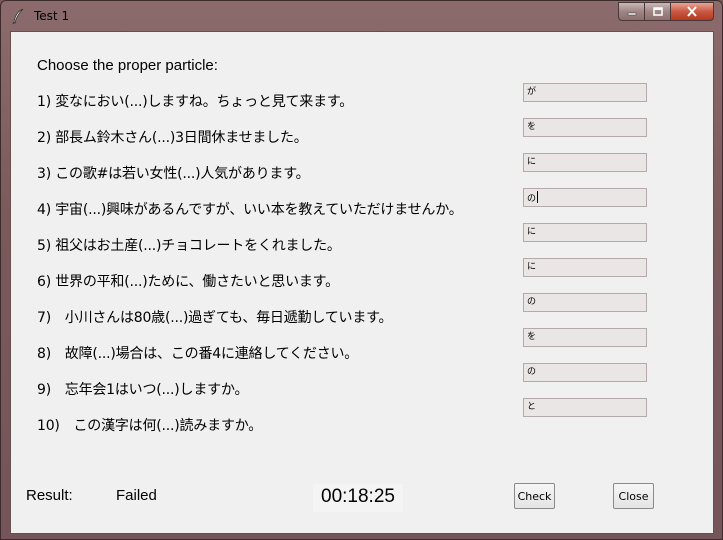  What do you see at coordinates (18, 16) in the screenshot?
I see `quill-icon` at bounding box center [18, 16].